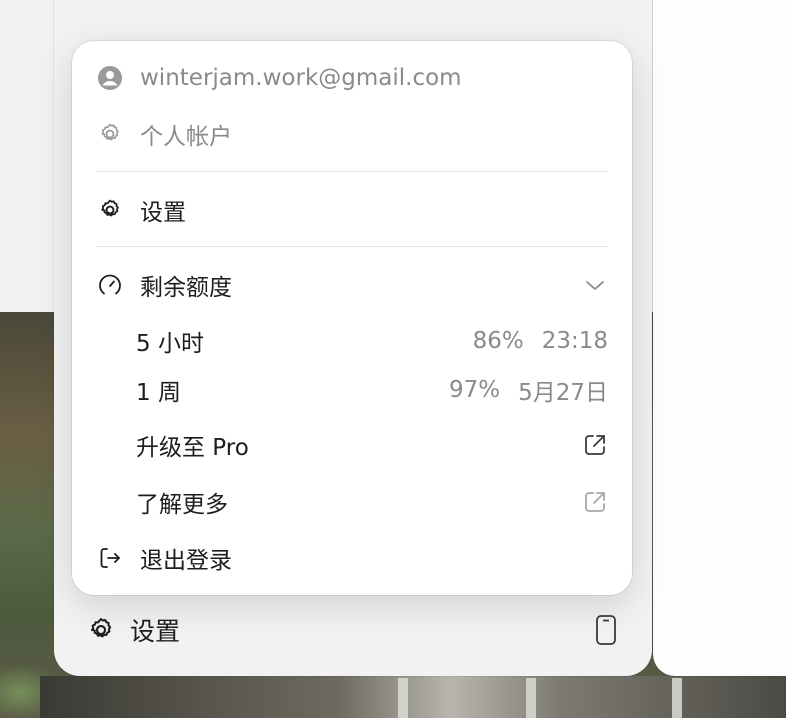  Describe the element at coordinates (155, 631) in the screenshot. I see `sidebar-settings-label: 设置` at that location.